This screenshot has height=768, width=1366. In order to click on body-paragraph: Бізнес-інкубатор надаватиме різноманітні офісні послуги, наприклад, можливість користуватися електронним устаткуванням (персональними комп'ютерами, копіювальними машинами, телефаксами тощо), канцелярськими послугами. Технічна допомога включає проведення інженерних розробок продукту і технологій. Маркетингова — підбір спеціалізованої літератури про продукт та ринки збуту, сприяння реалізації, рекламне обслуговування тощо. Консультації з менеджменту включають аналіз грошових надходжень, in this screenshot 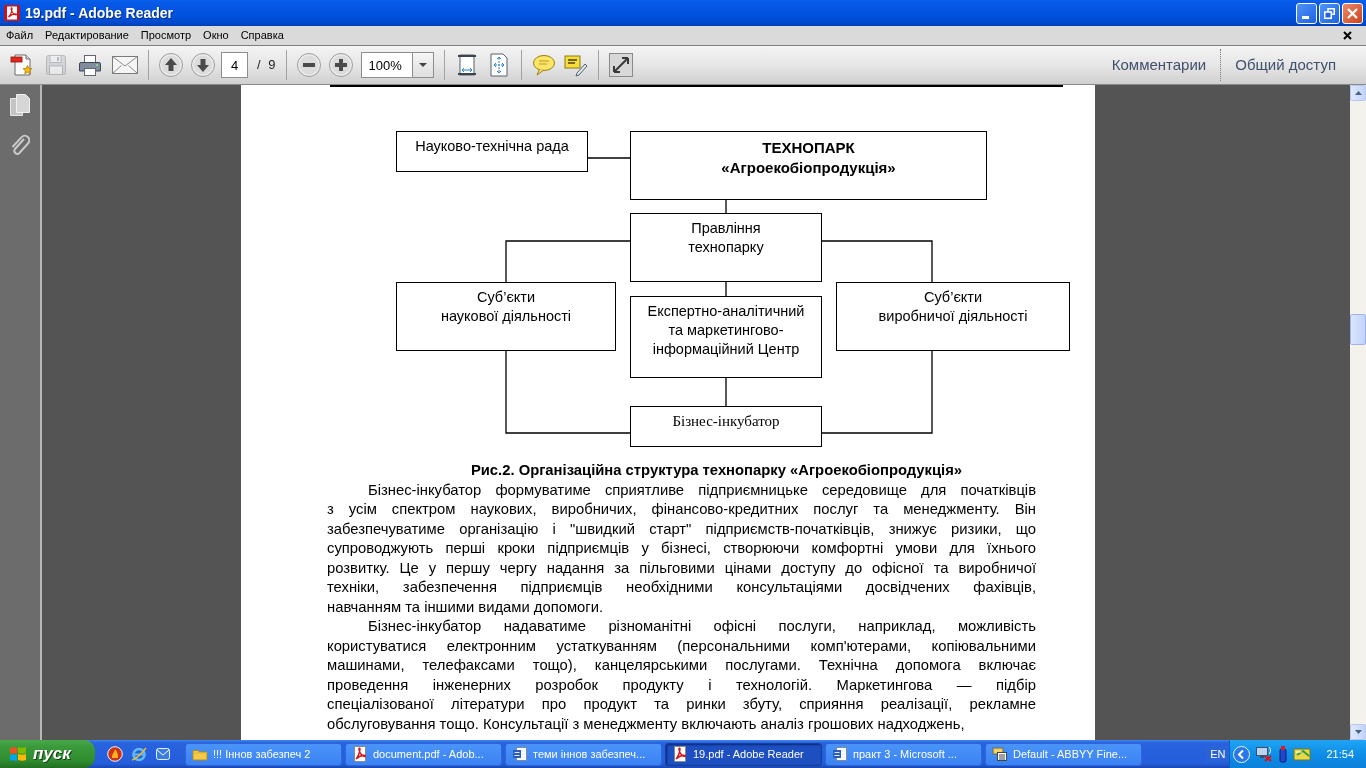, I will do `click(681, 675)`.